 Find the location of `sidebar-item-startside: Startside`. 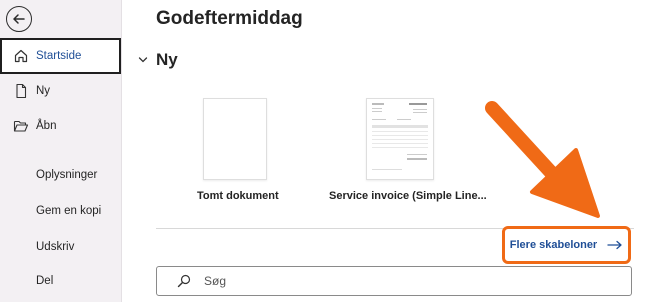

sidebar-item-startside: Startside is located at coordinates (60, 56).